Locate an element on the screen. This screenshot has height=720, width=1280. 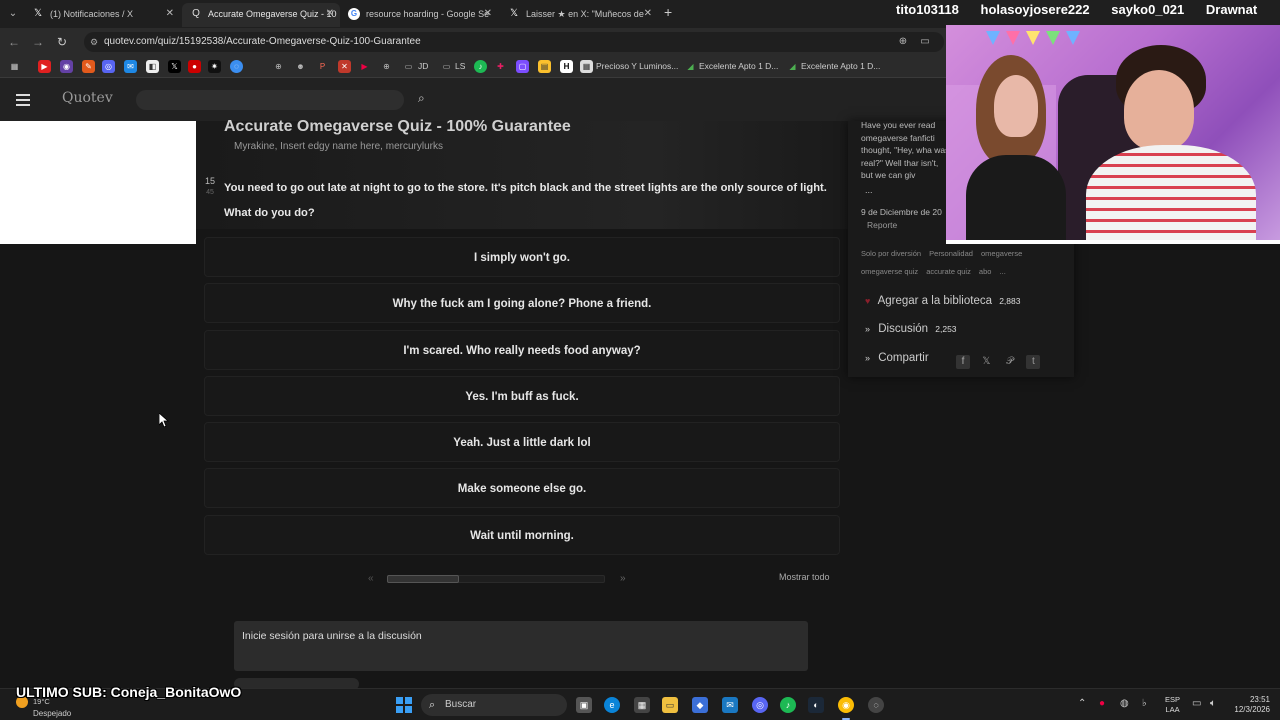
bookmark-folder-jd: JD is located at coordinates (423, 66).